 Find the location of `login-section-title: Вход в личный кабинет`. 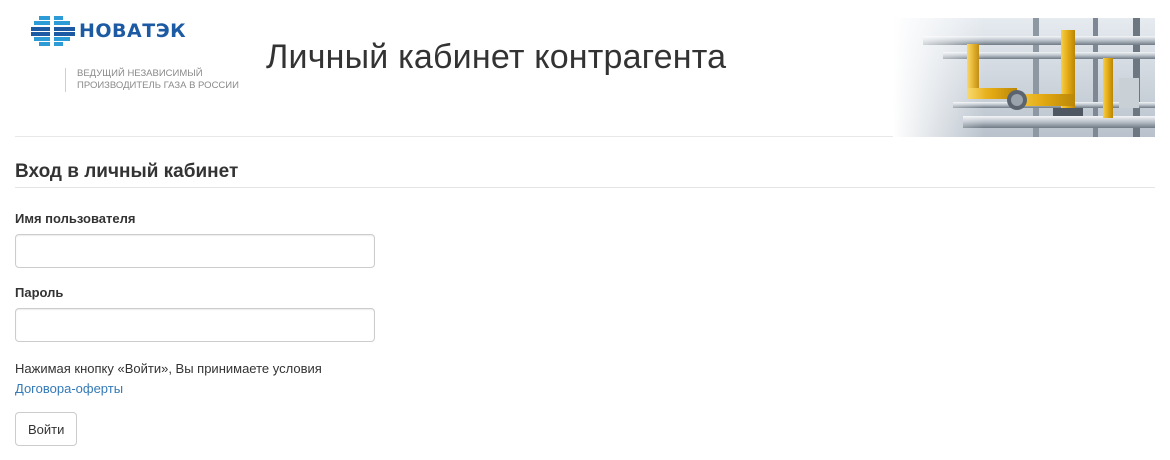

login-section-title: Вход в личный кабинет is located at coordinates (127, 171).